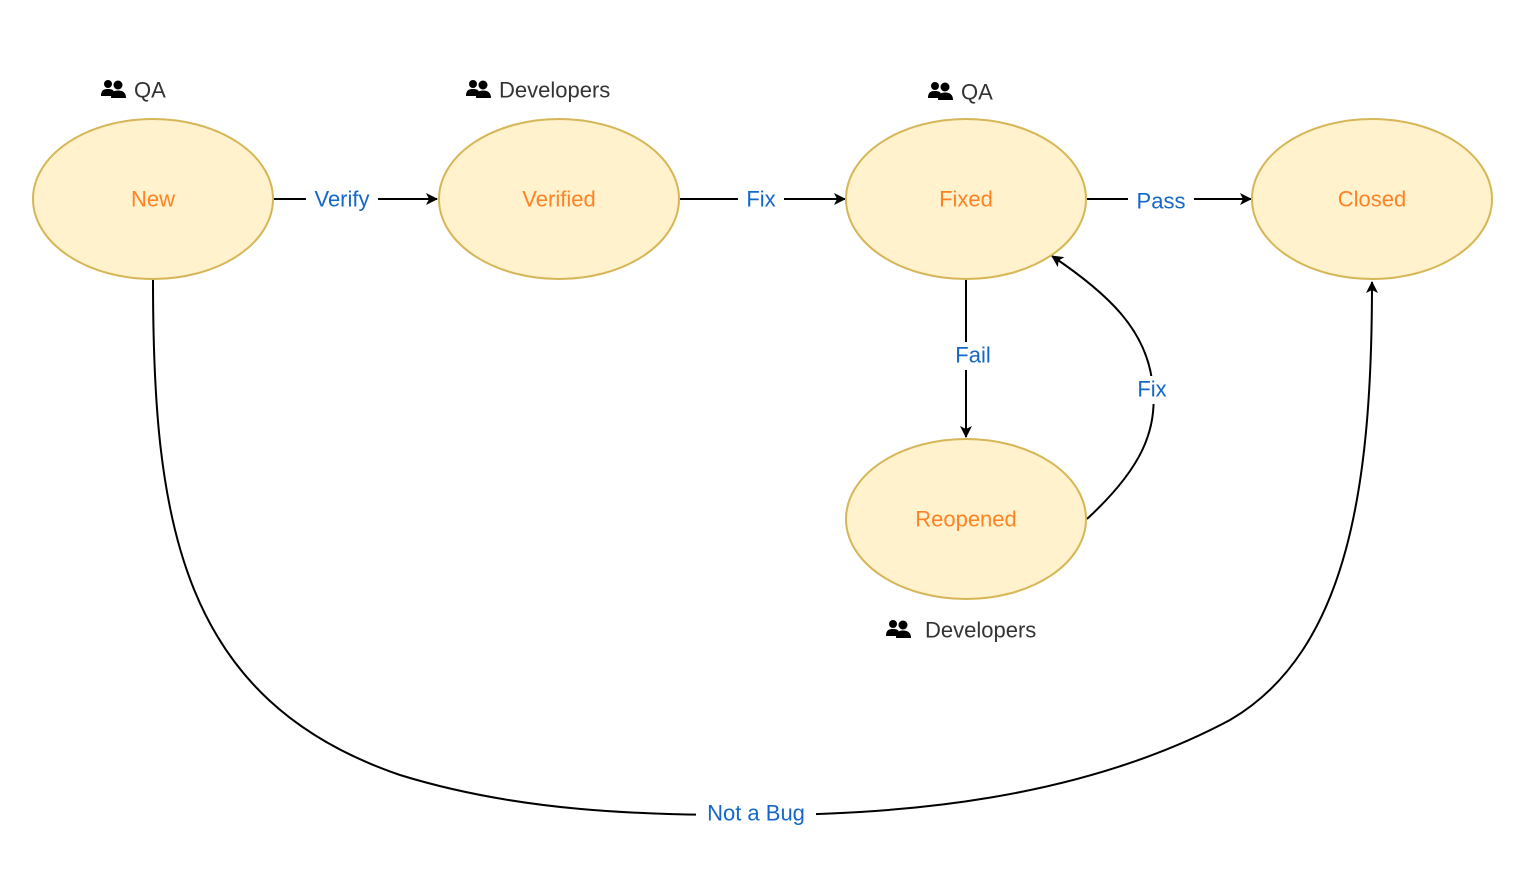  What do you see at coordinates (341, 199) in the screenshot?
I see `edge-label-verify: Verify` at bounding box center [341, 199].